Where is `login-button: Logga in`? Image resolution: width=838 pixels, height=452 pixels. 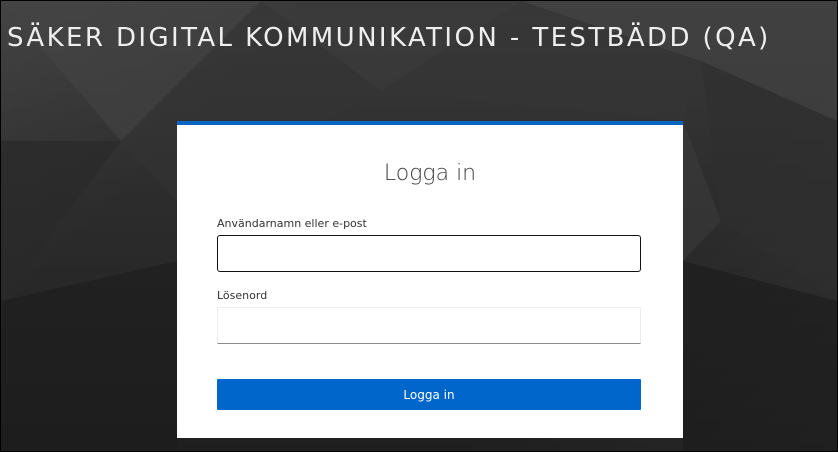
login-button: Logga in is located at coordinates (429, 394).